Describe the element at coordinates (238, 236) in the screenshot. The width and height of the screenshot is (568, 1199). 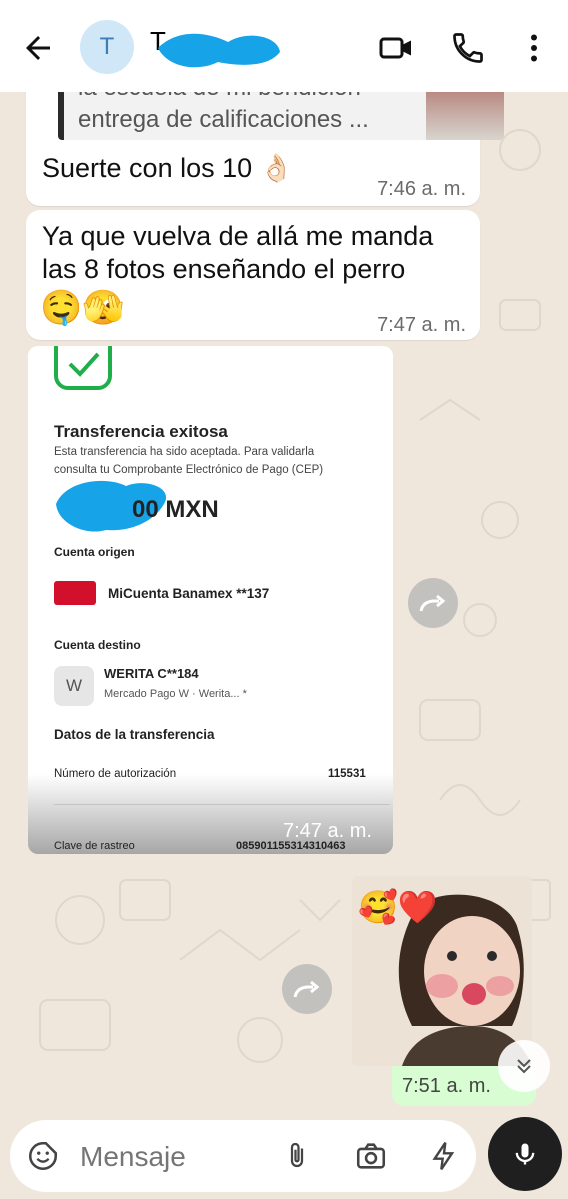
I see `message-text: Ya que vuelva de allá me manda` at that location.